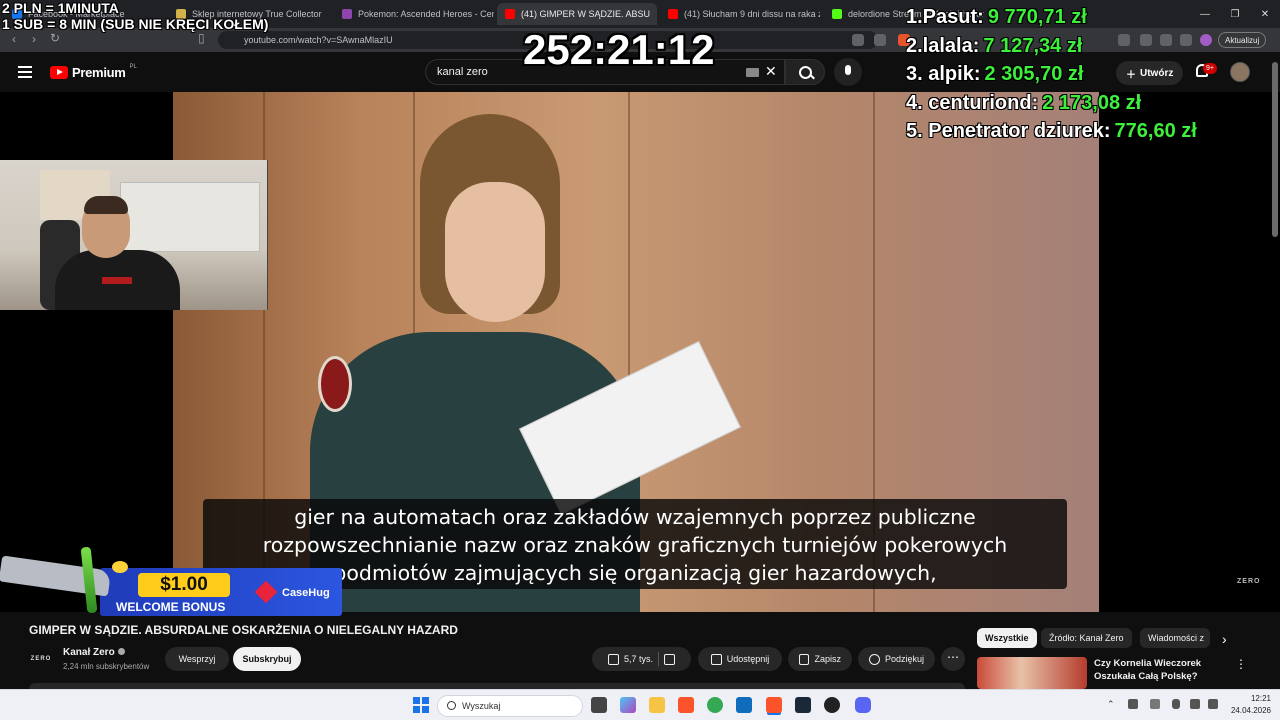  Describe the element at coordinates (1210, 68) in the screenshot. I see `notification-badge: 9+` at that location.